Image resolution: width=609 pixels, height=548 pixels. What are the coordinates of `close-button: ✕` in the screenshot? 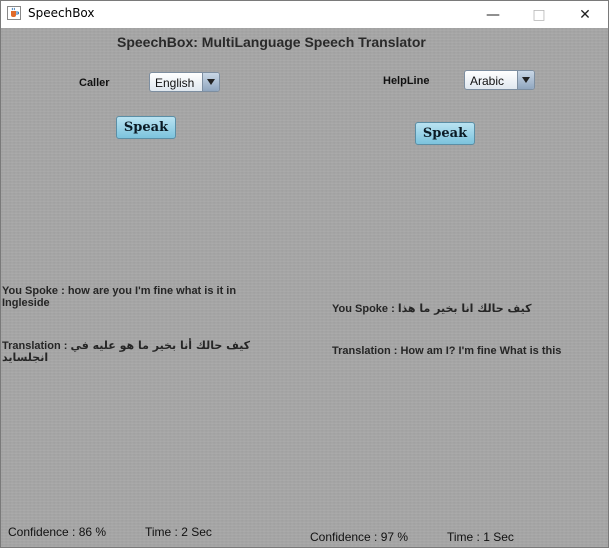 It's located at (585, 14).